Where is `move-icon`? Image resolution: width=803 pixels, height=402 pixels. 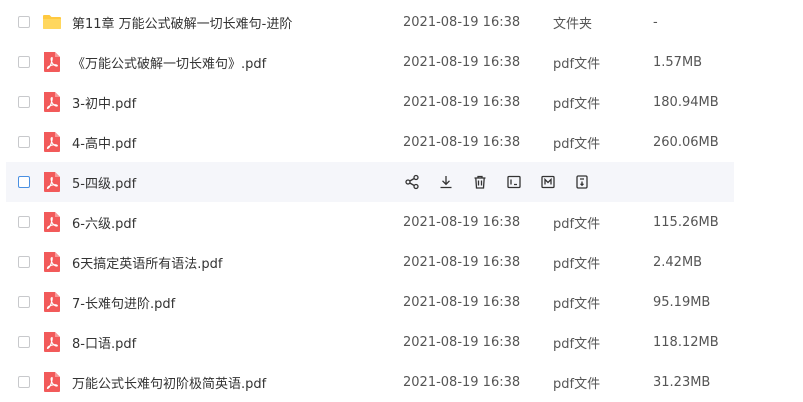 move-icon is located at coordinates (548, 182).